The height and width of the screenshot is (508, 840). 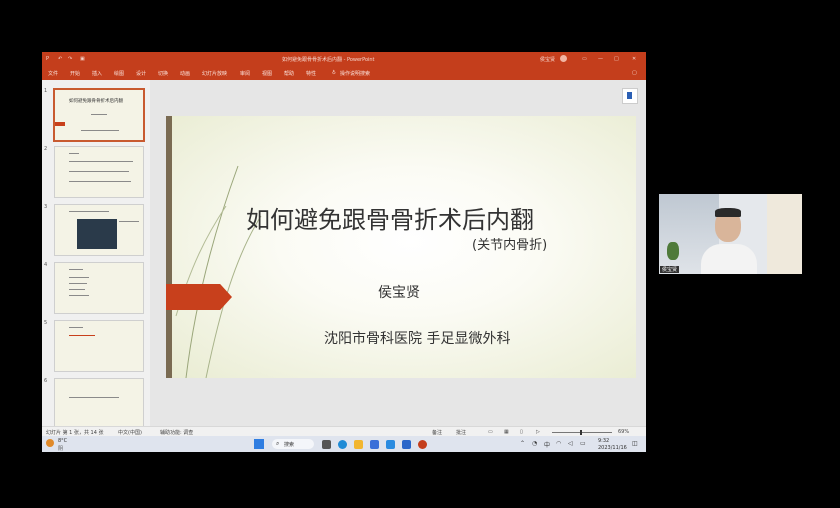 I want to click on slide-title: 如何避免跟骨骨折术后内翻, so click(x=390, y=220).